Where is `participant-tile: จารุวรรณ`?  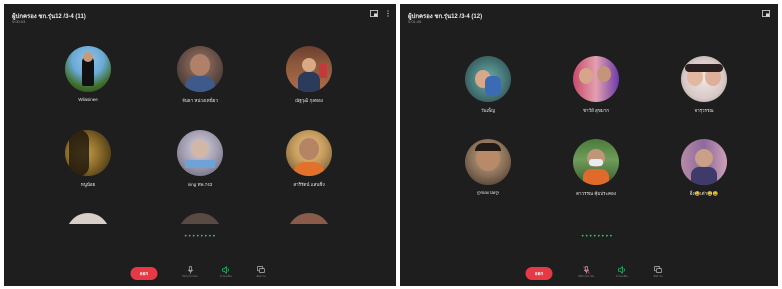 participant-tile: จารุวรรณ is located at coordinates (704, 85).